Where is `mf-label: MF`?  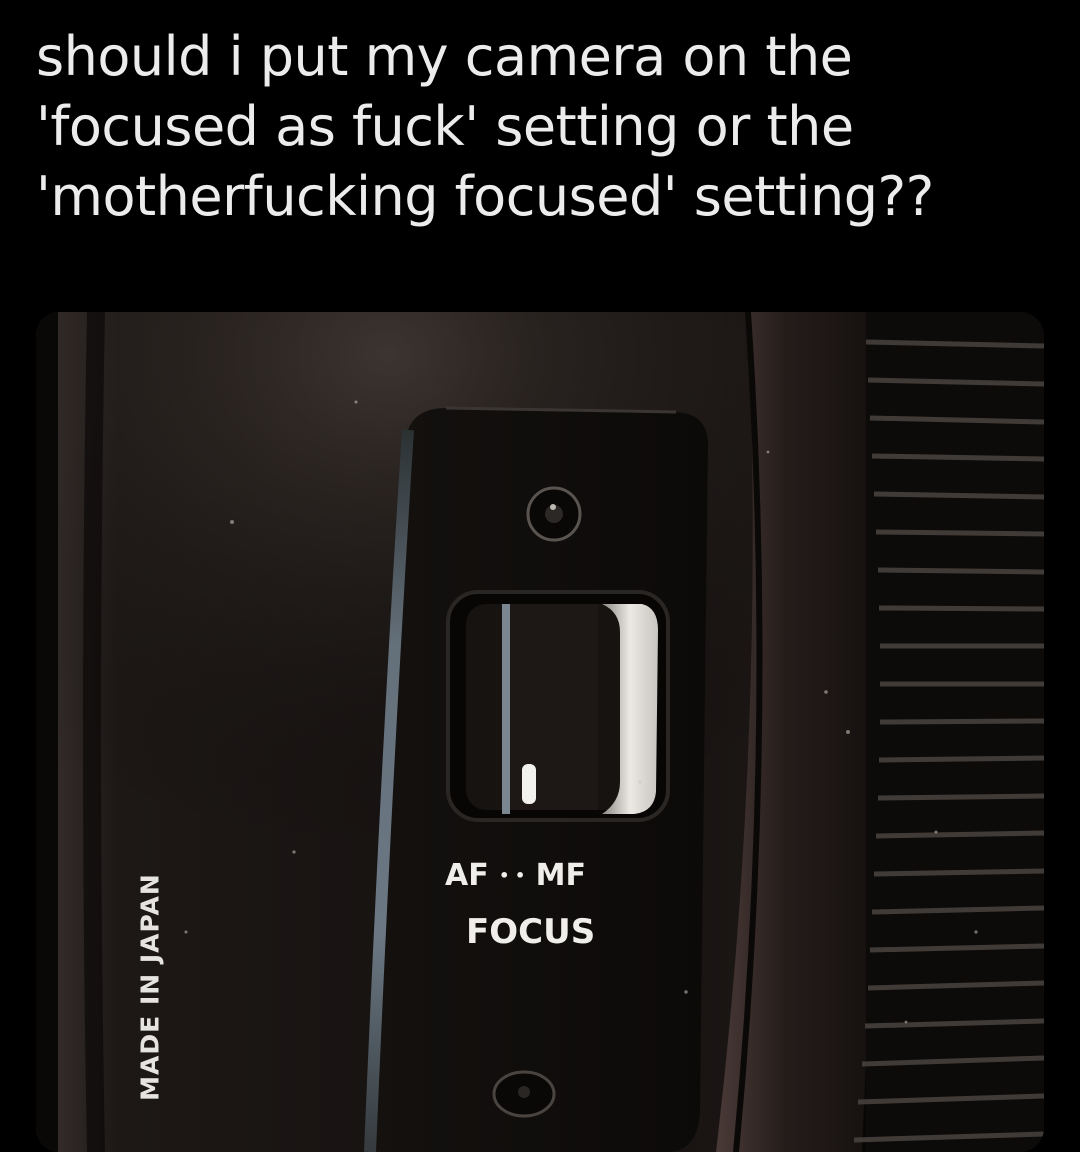
mf-label: MF is located at coordinates (561, 875).